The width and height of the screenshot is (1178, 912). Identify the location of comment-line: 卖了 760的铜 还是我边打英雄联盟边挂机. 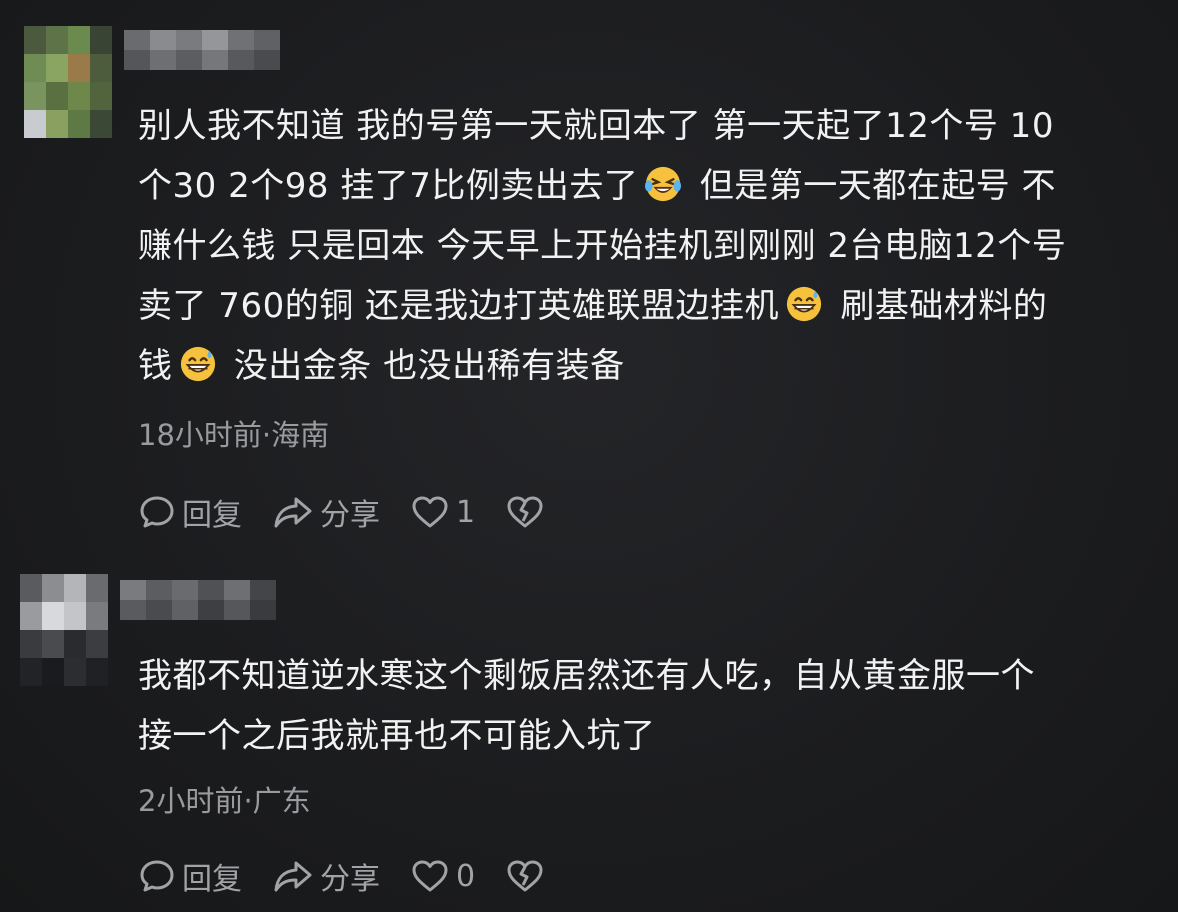
(459, 306).